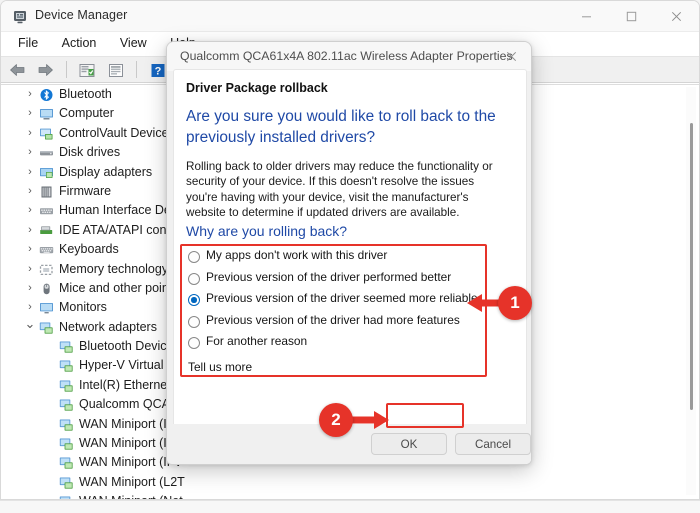  I want to click on properties-icon, so click(87, 70).